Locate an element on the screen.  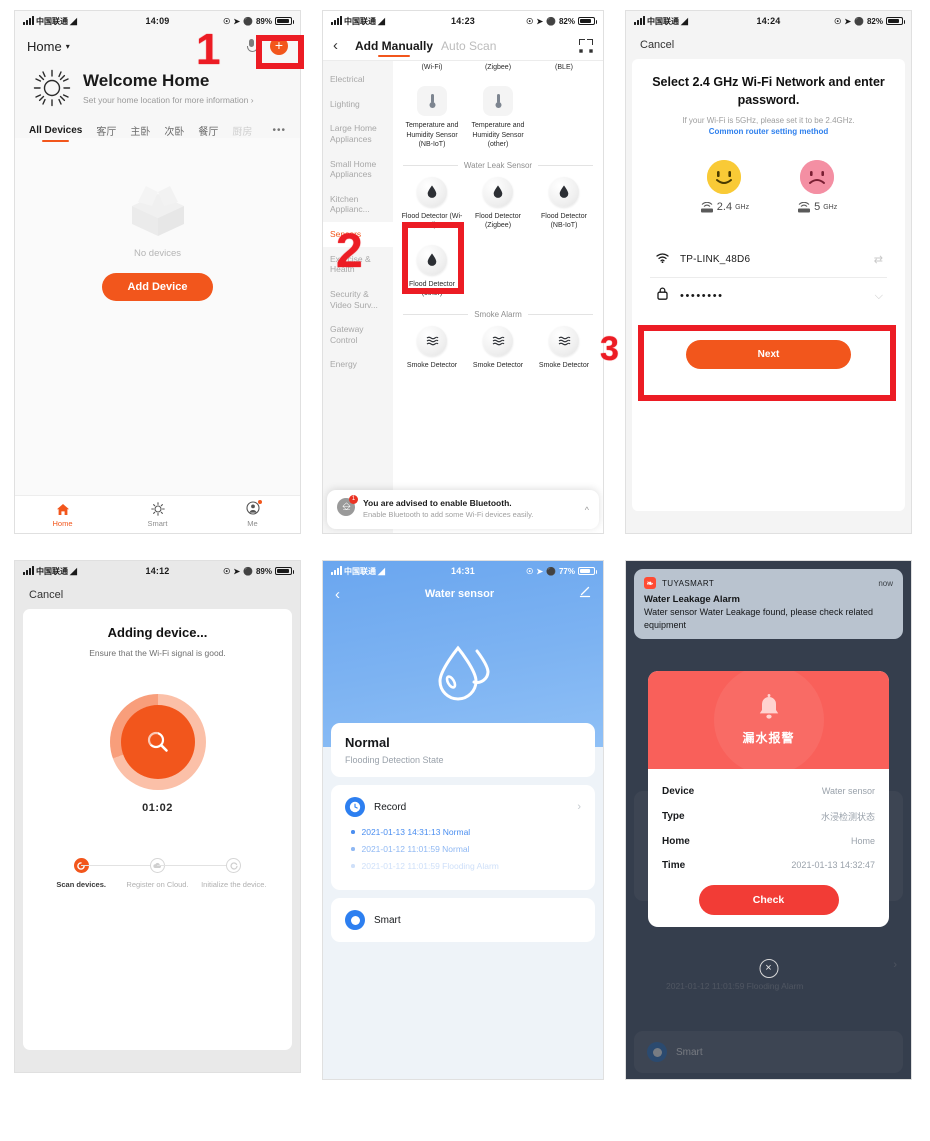
tab-kitchen: 厨房 is located at coordinates (242, 130).